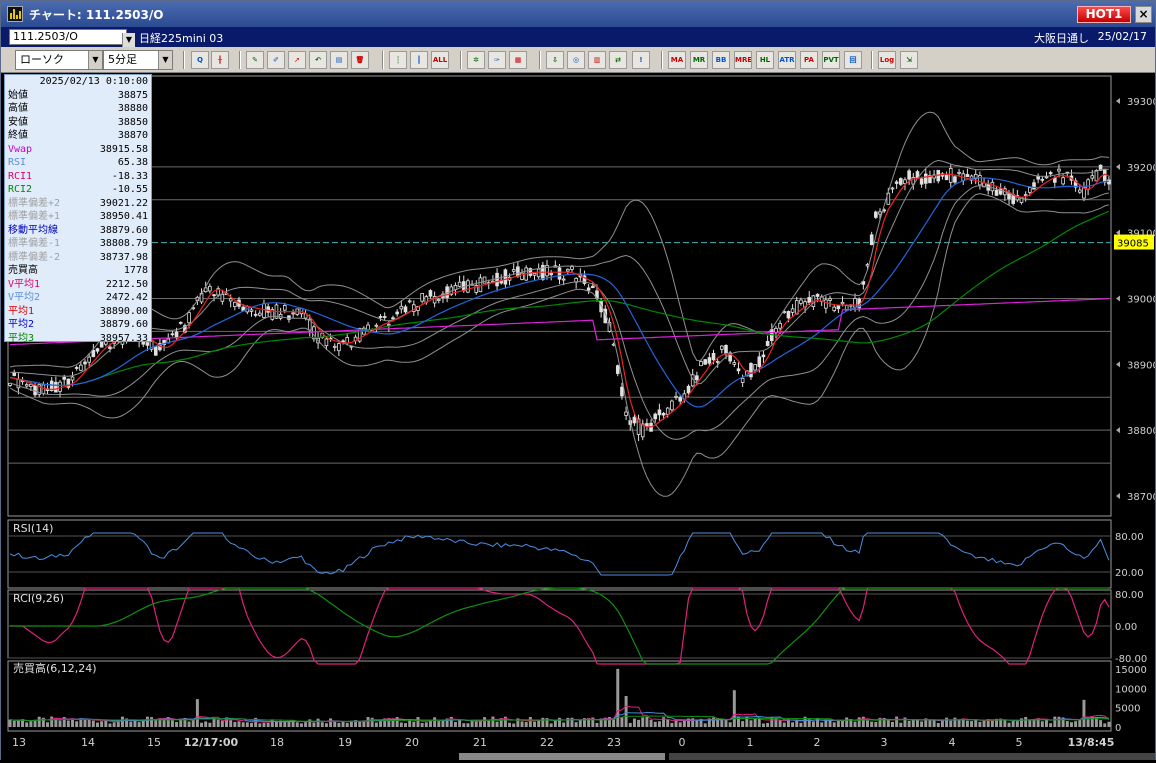 Image resolution: width=1156 pixels, height=763 pixels. Describe the element at coordinates (398, 60) in the screenshot. I see `candle-icon: ┆` at that location.